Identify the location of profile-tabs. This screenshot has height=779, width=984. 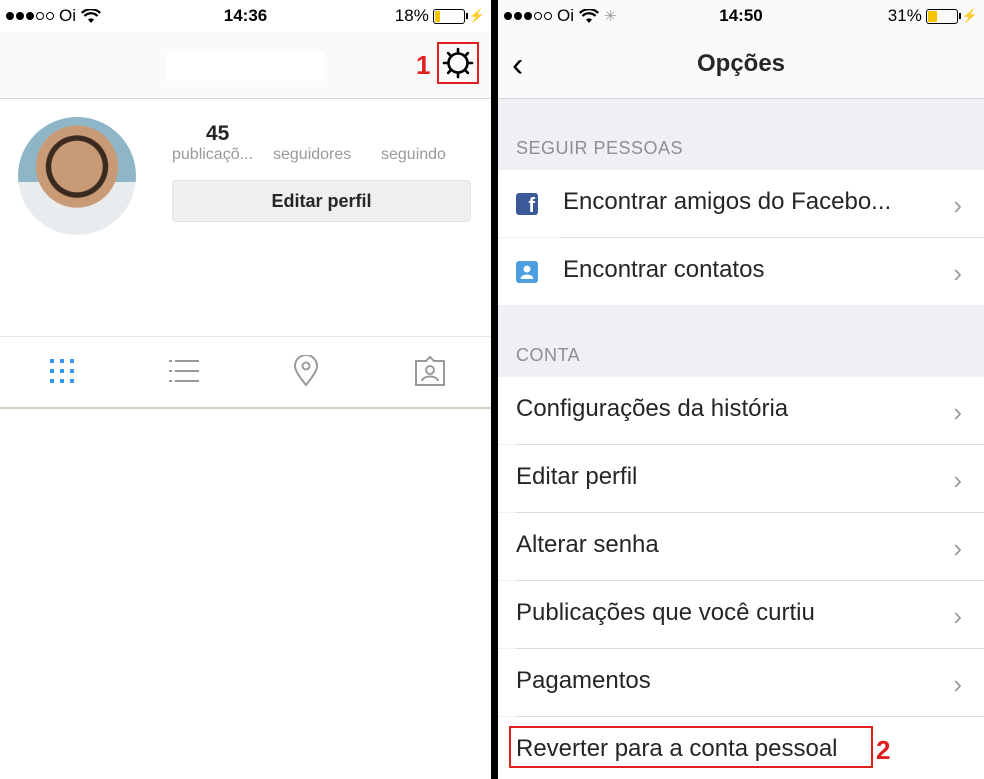
(245, 372).